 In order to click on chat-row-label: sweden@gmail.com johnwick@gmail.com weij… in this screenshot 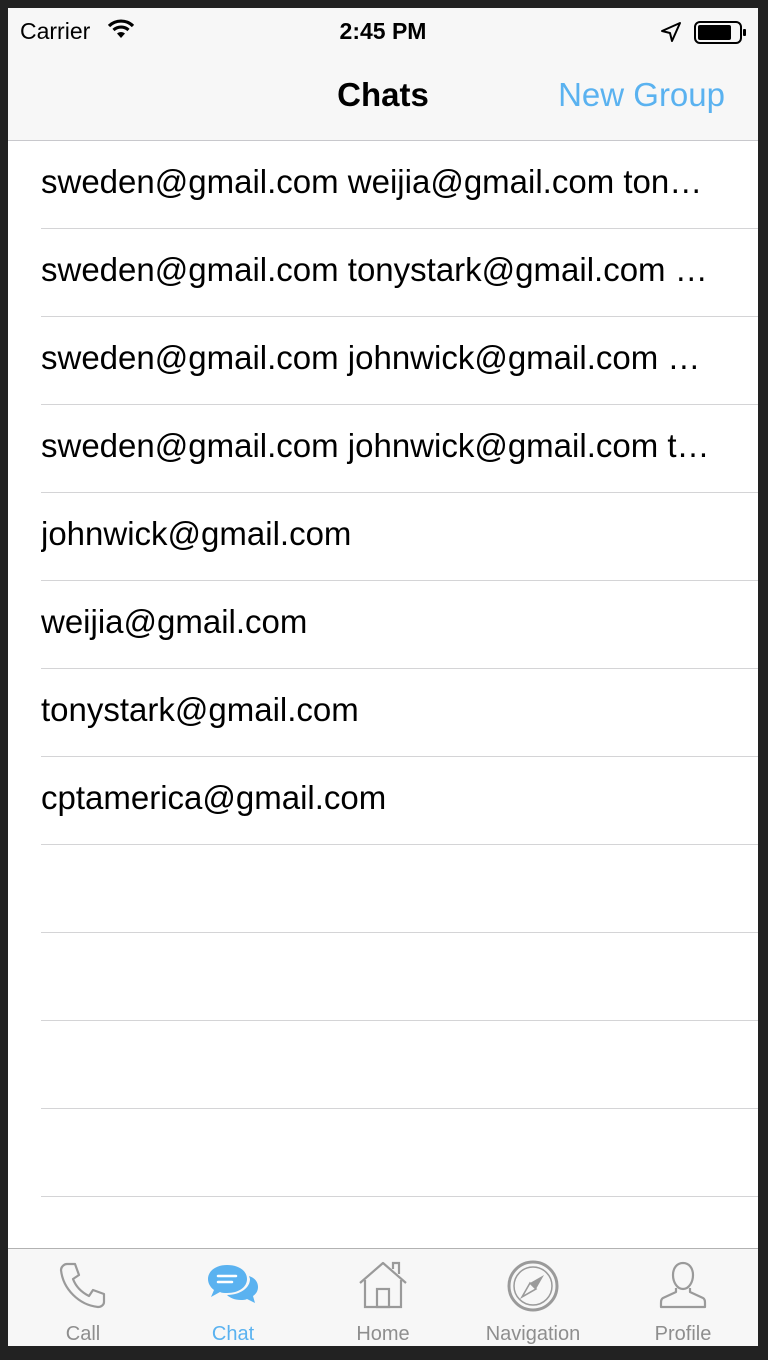, I will do `click(376, 357)`.